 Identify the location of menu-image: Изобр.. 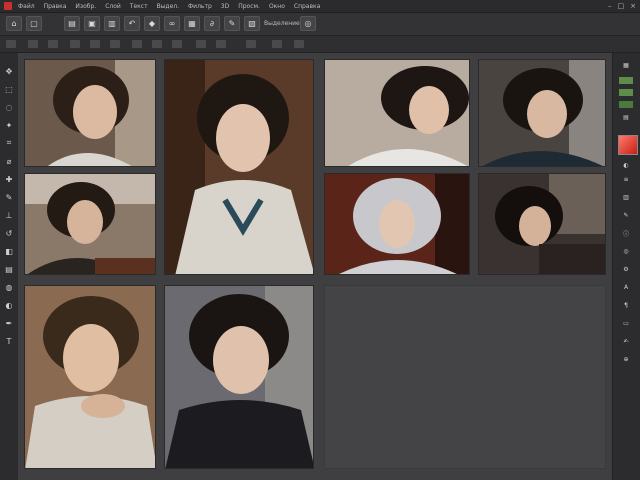
(85, 6).